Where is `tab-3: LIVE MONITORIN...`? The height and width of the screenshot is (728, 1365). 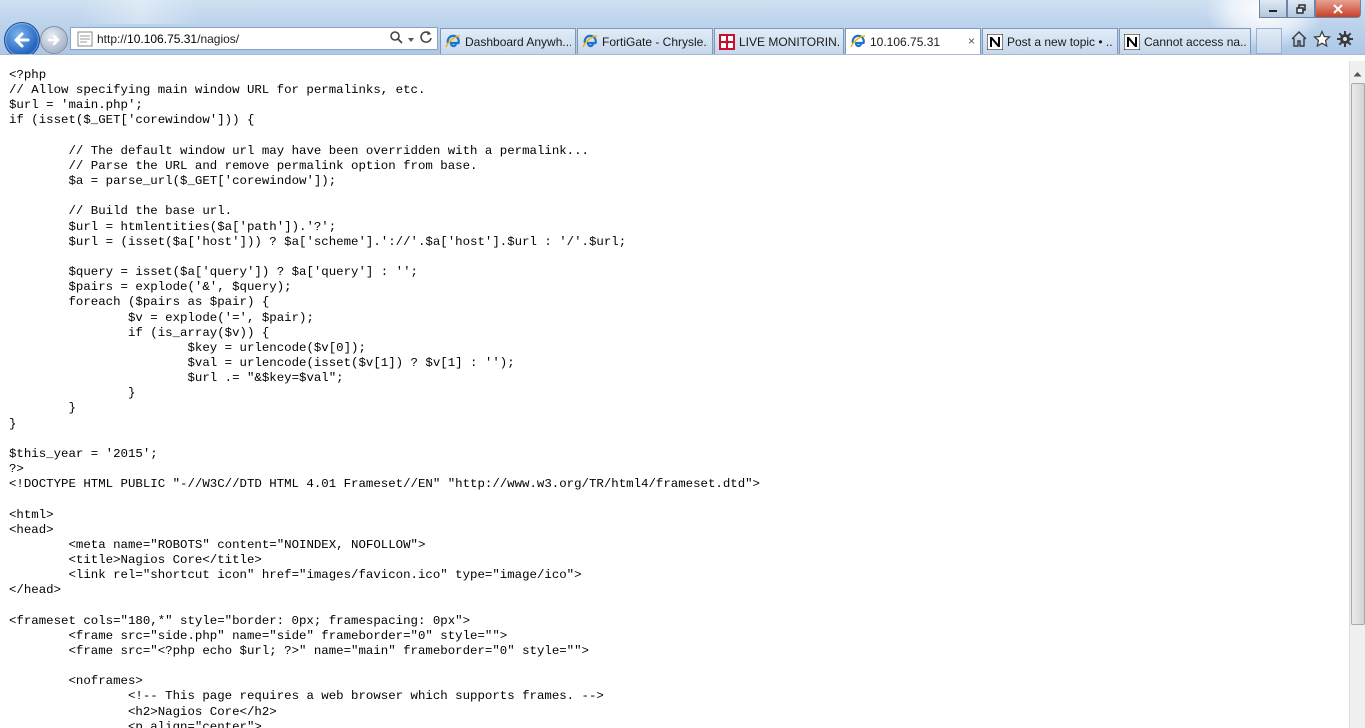 tab-3: LIVE MONITORIN... is located at coordinates (779, 41).